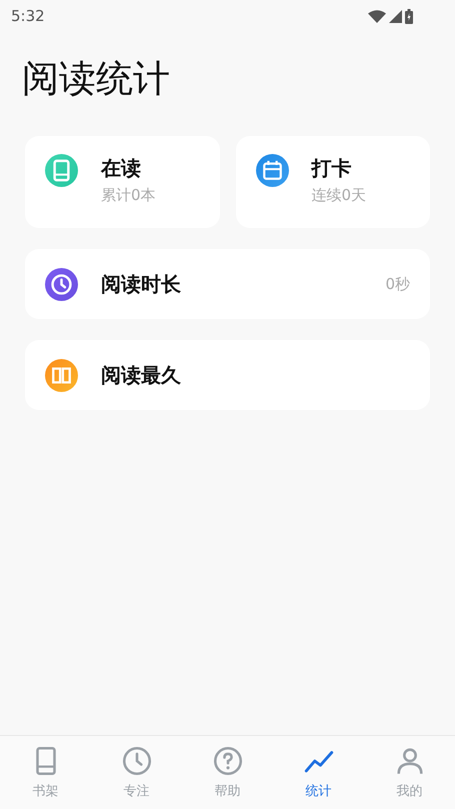 The width and height of the screenshot is (455, 809). I want to click on tab: 统计, so click(318, 772).